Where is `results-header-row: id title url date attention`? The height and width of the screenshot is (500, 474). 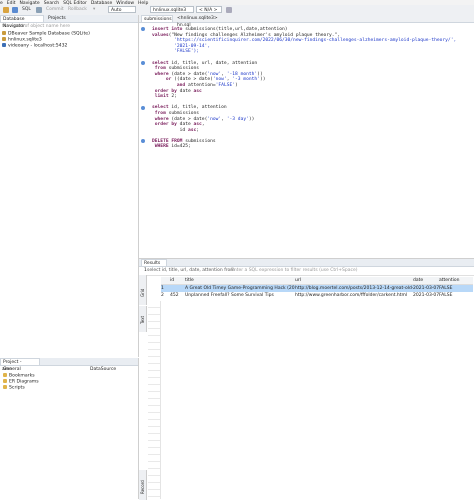
results-header-row: id title url date attention is located at coordinates (317, 281).